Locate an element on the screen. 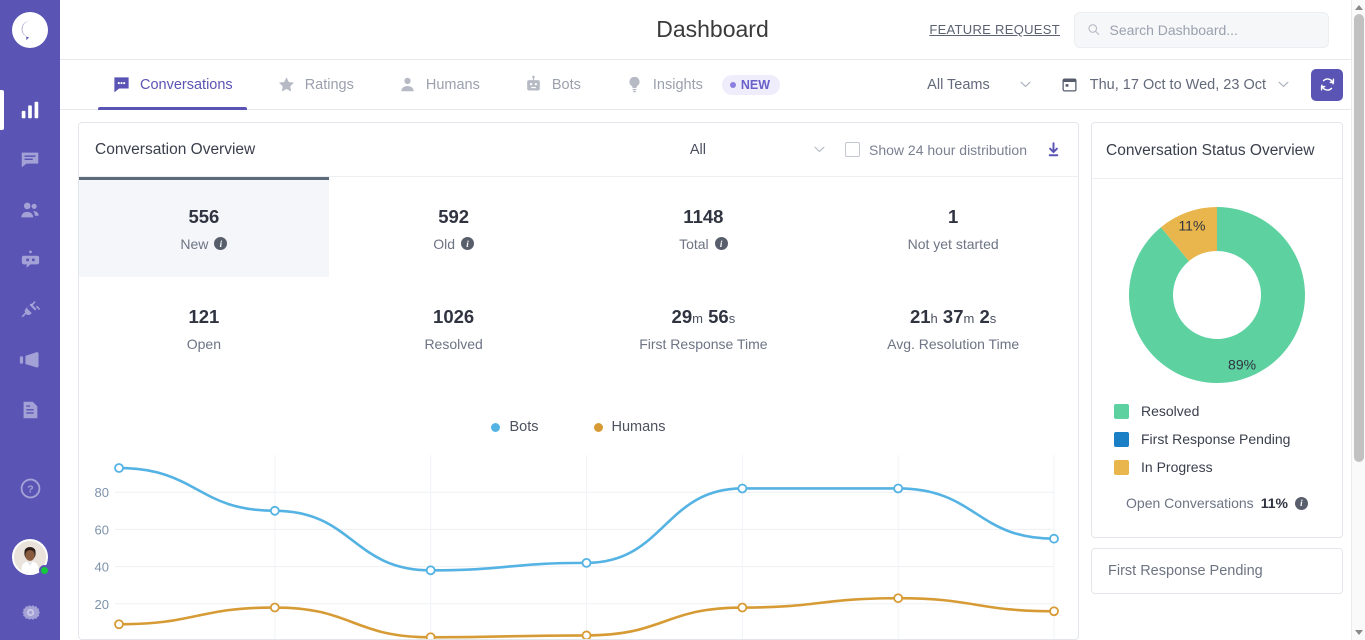 This screenshot has width=1365, height=640. metric-tile-total: 1148 Total i is located at coordinates (704, 227).